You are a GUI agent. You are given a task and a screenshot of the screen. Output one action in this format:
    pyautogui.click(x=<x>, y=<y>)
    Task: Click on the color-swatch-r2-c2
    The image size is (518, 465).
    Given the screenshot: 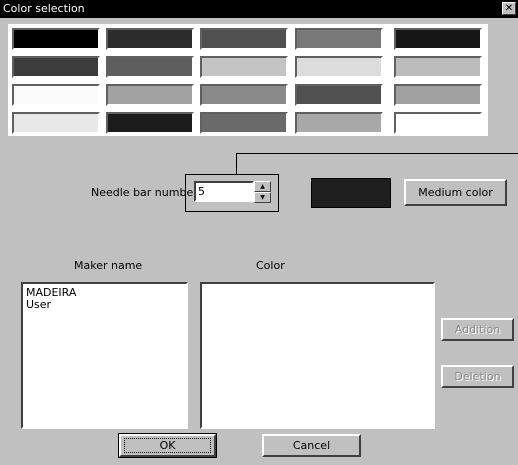 What is the action you would take?
    pyautogui.click(x=150, y=67)
    